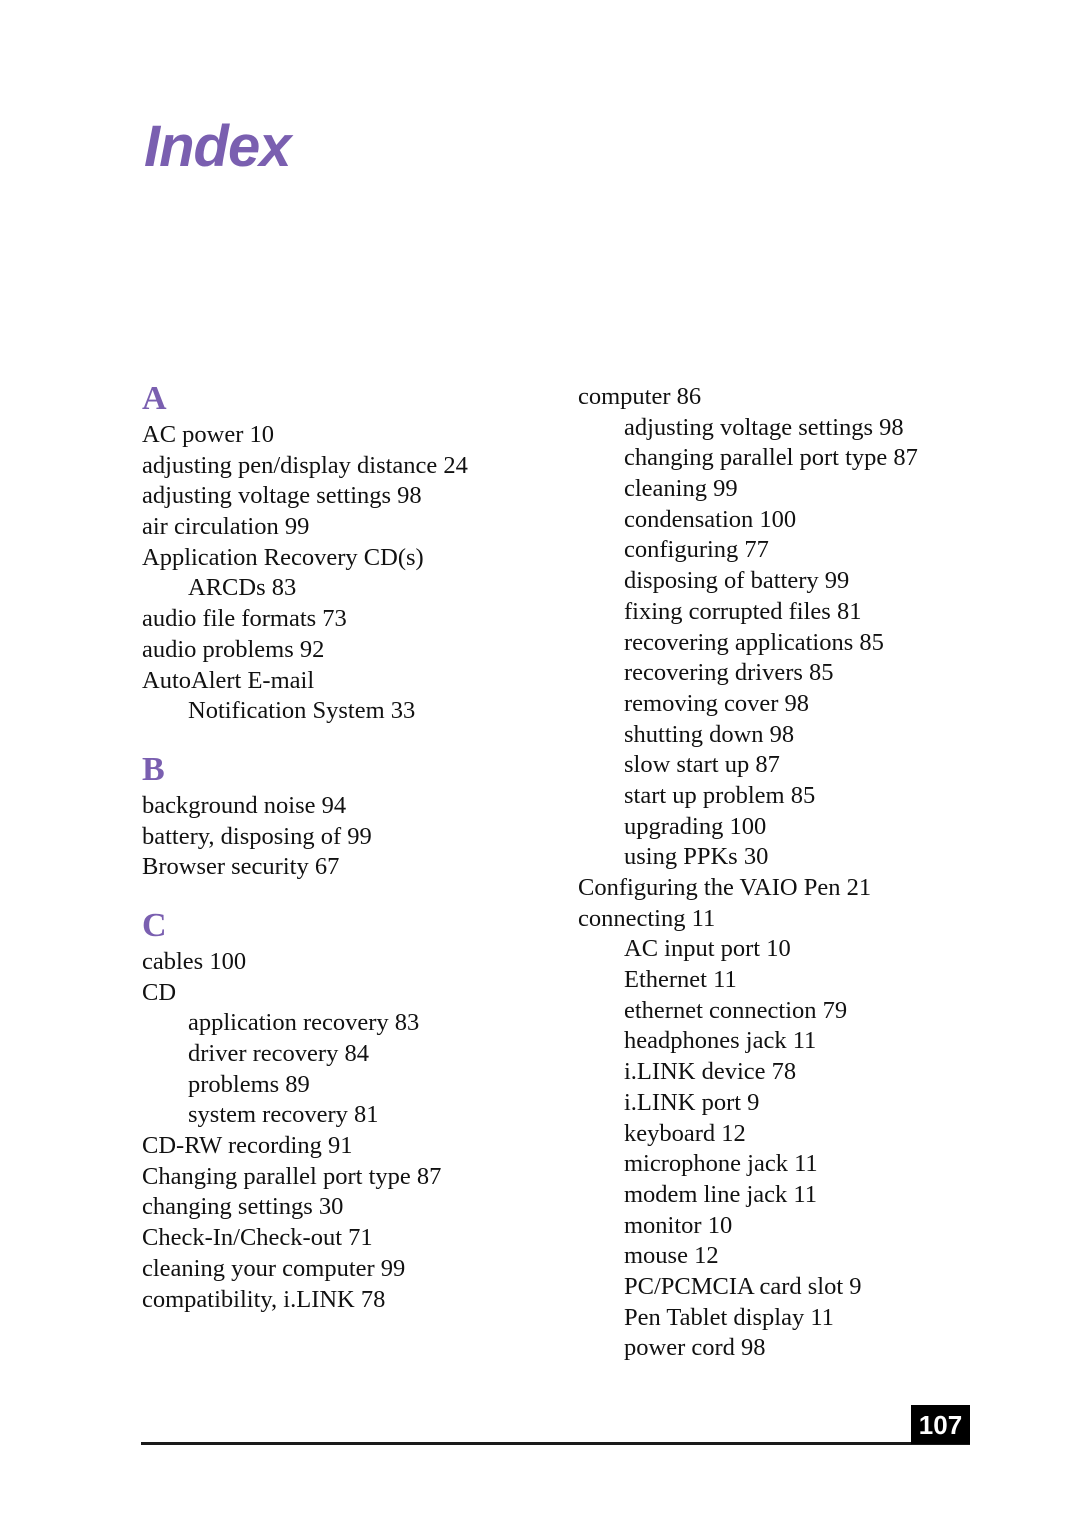 This screenshot has width=1080, height=1516. Describe the element at coordinates (707, 949) in the screenshot. I see `index-subentry: AC input port 10` at that location.